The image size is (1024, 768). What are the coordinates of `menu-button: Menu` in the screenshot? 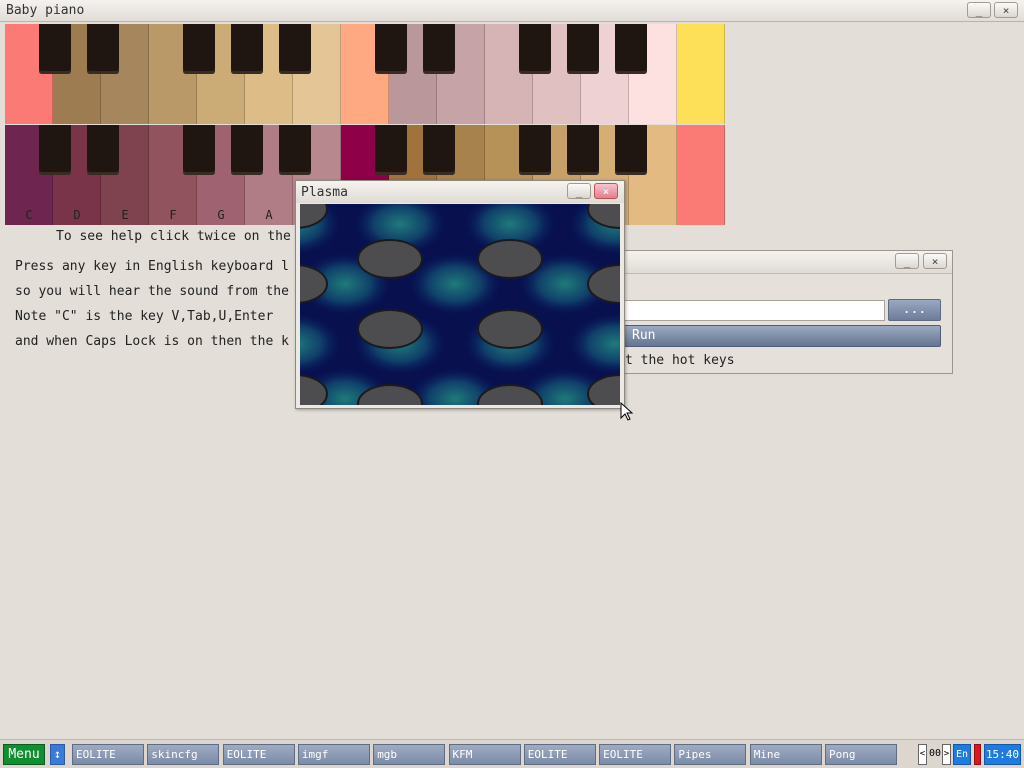 It's located at (24, 754).